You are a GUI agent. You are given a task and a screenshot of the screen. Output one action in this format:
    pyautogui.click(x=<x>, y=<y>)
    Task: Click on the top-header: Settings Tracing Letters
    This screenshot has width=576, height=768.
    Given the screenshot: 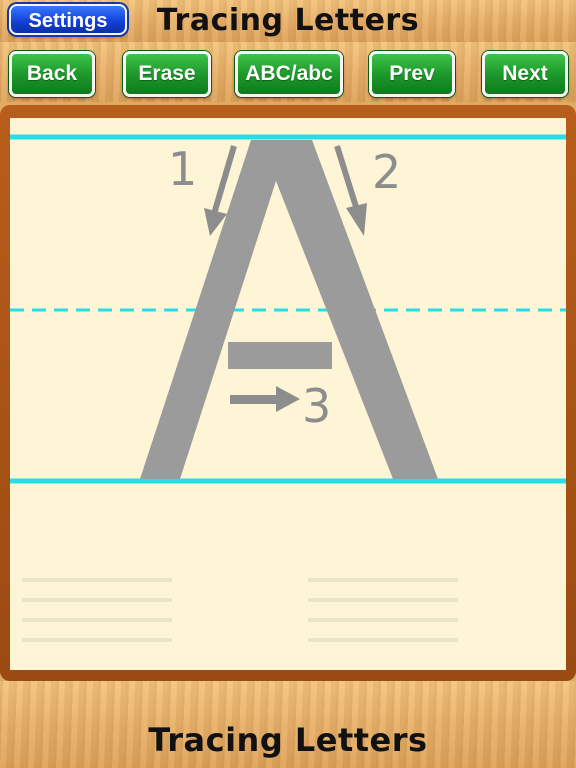 What is the action you would take?
    pyautogui.click(x=288, y=21)
    